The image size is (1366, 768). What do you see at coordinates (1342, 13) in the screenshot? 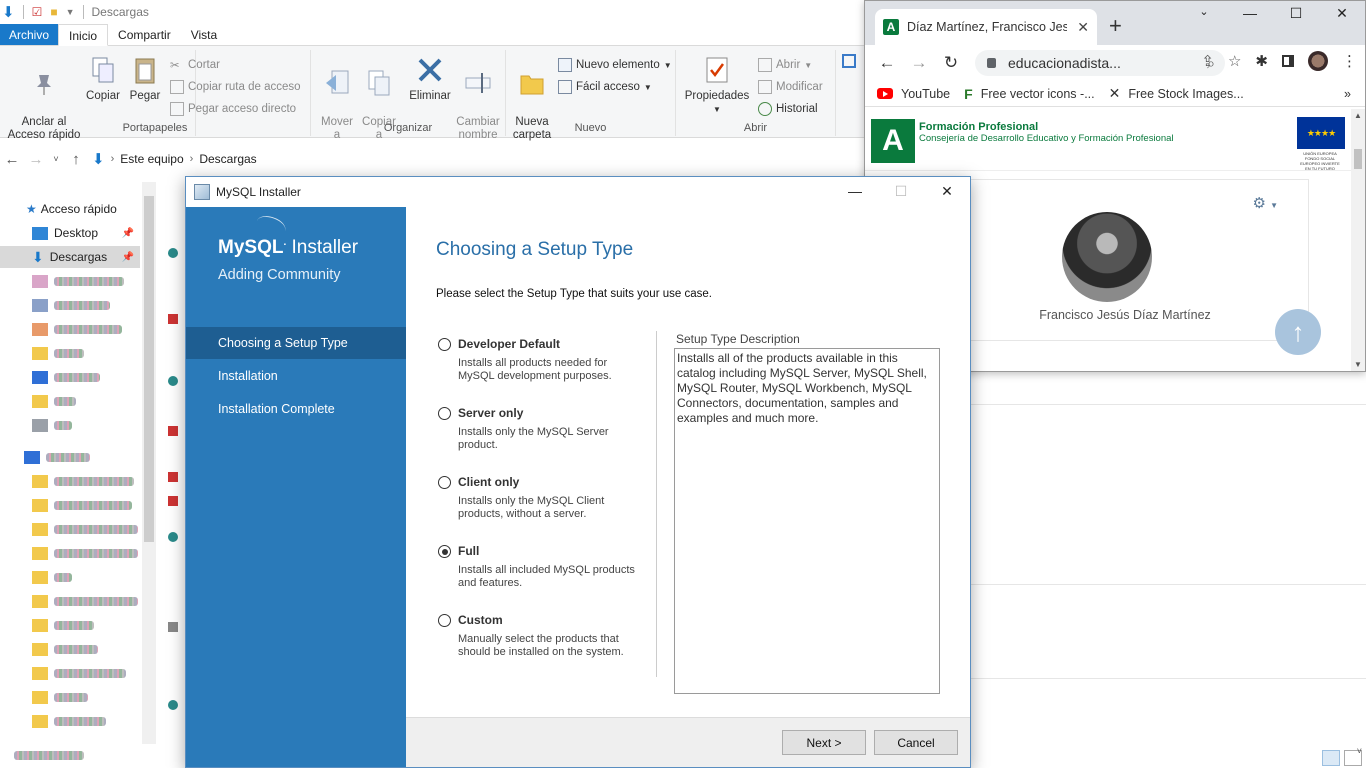
I see `close-window-icon: ✕` at bounding box center [1342, 13].